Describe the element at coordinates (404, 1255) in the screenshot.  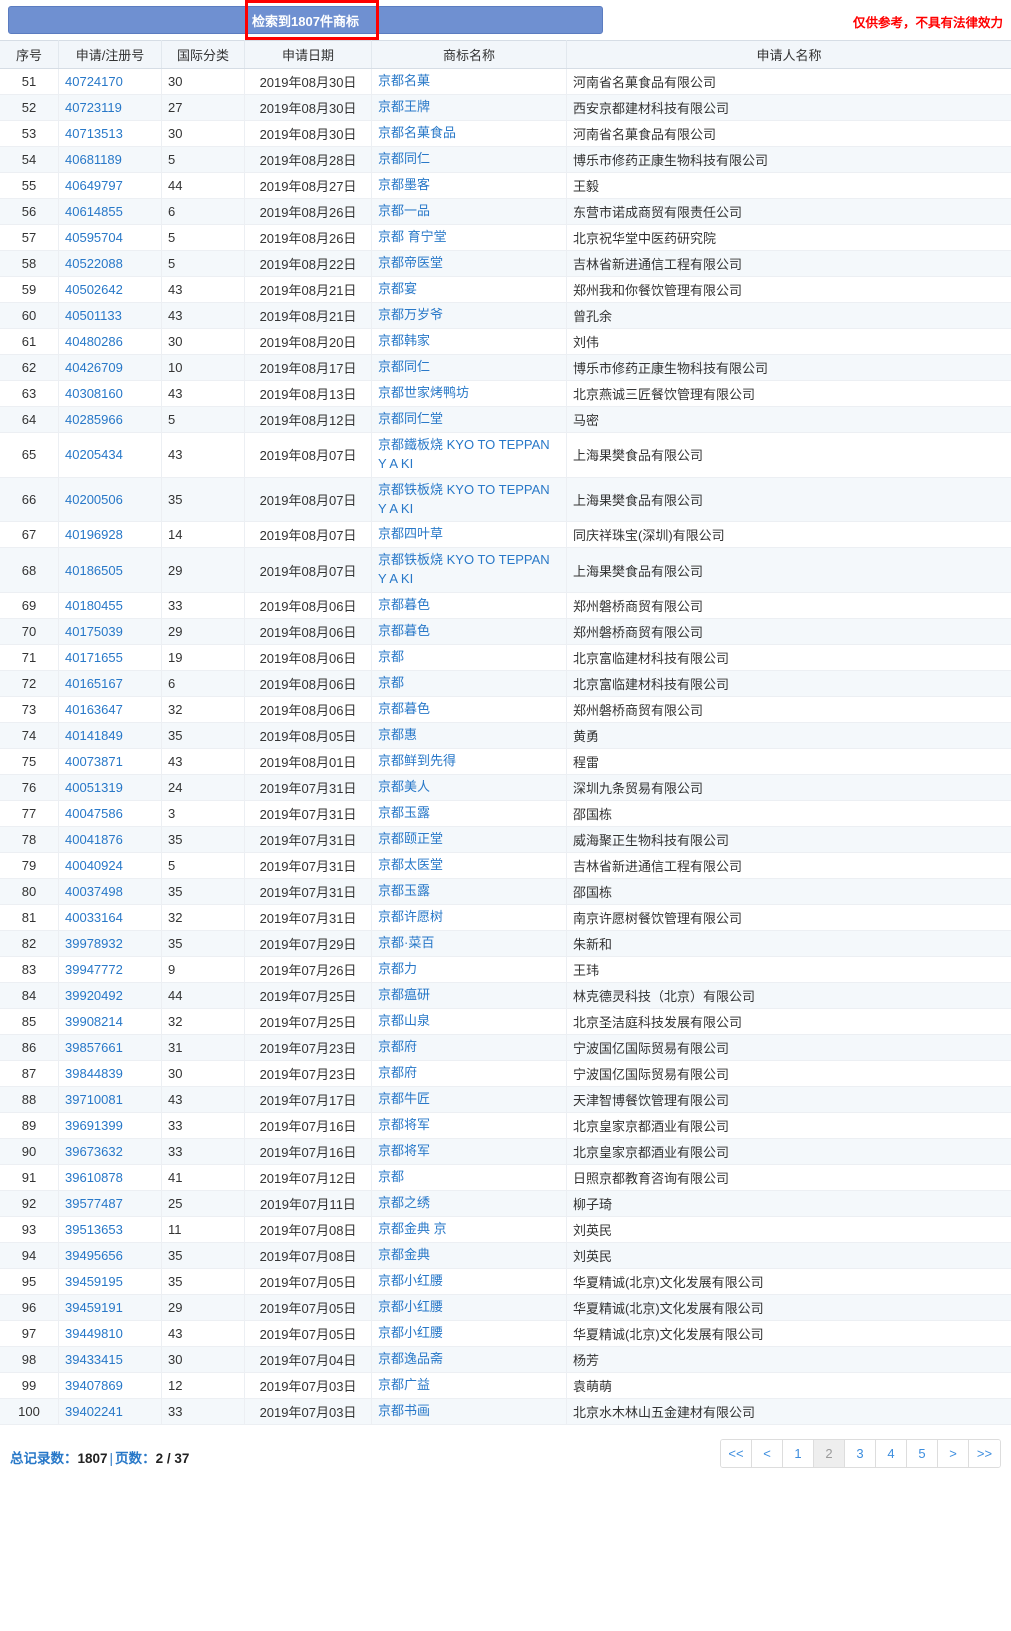
I see `trademark-name-link: 京都金典` at that location.